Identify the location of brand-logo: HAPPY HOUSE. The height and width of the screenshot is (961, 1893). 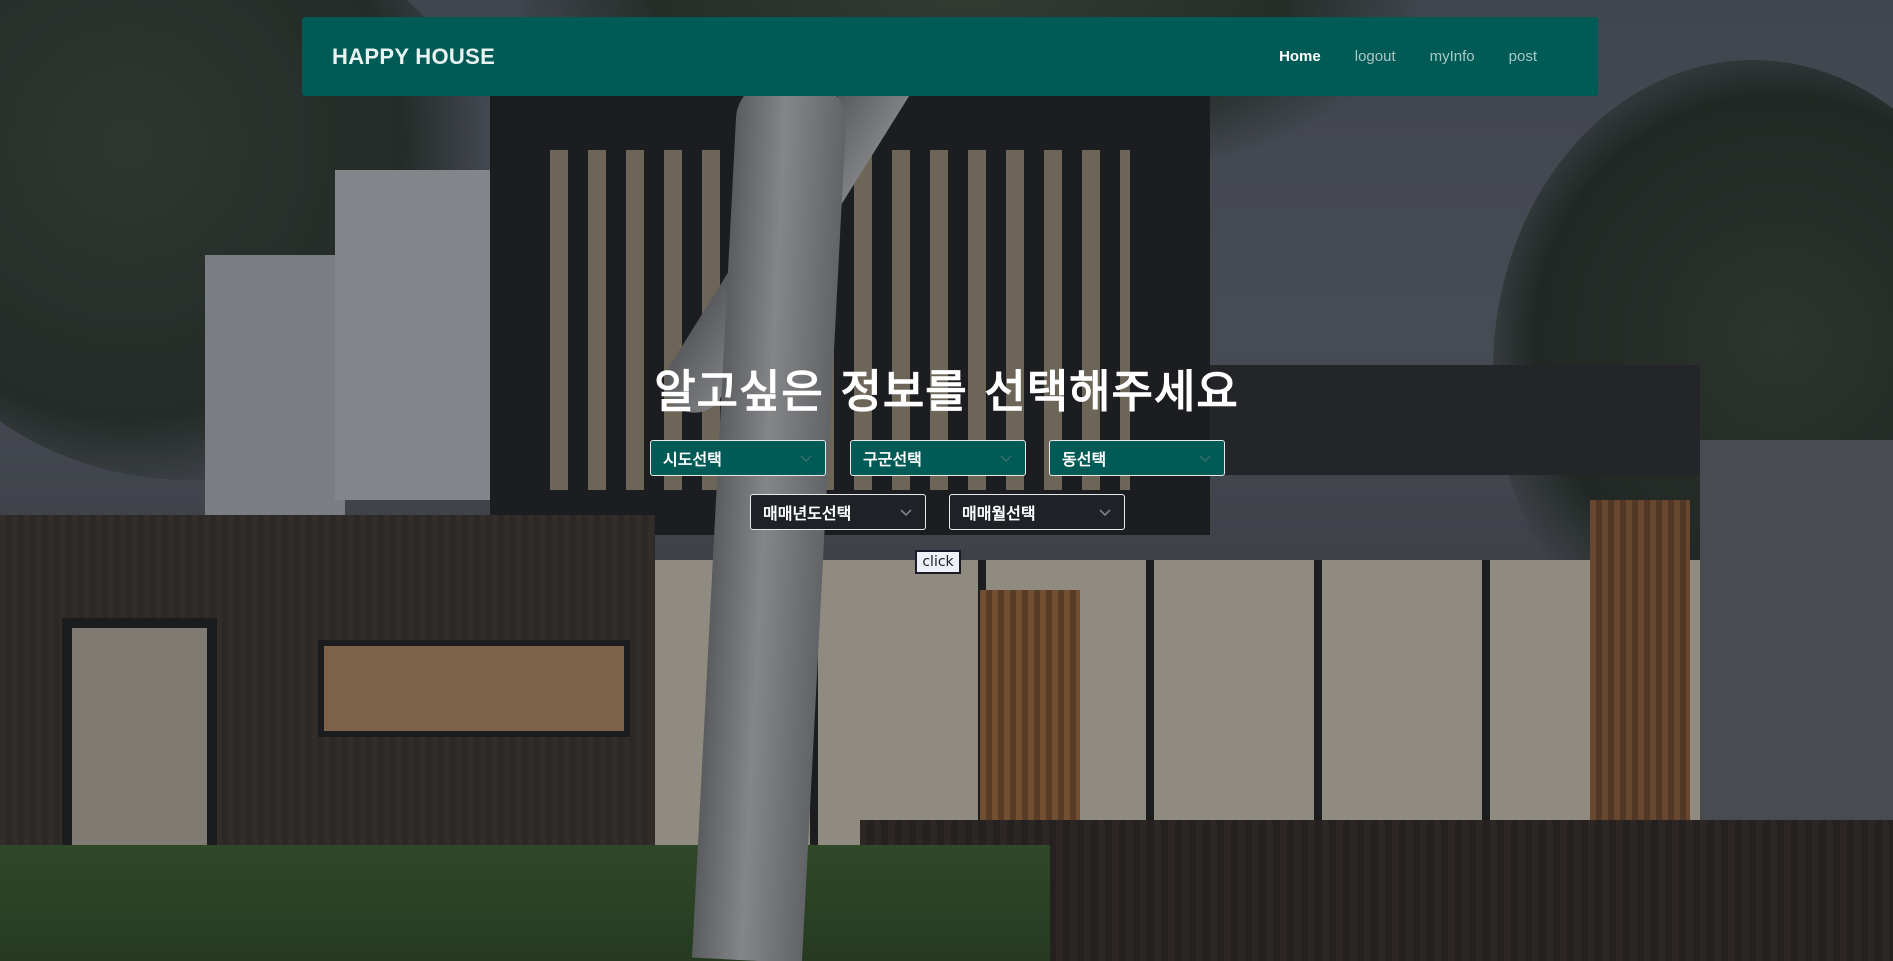
(413, 57).